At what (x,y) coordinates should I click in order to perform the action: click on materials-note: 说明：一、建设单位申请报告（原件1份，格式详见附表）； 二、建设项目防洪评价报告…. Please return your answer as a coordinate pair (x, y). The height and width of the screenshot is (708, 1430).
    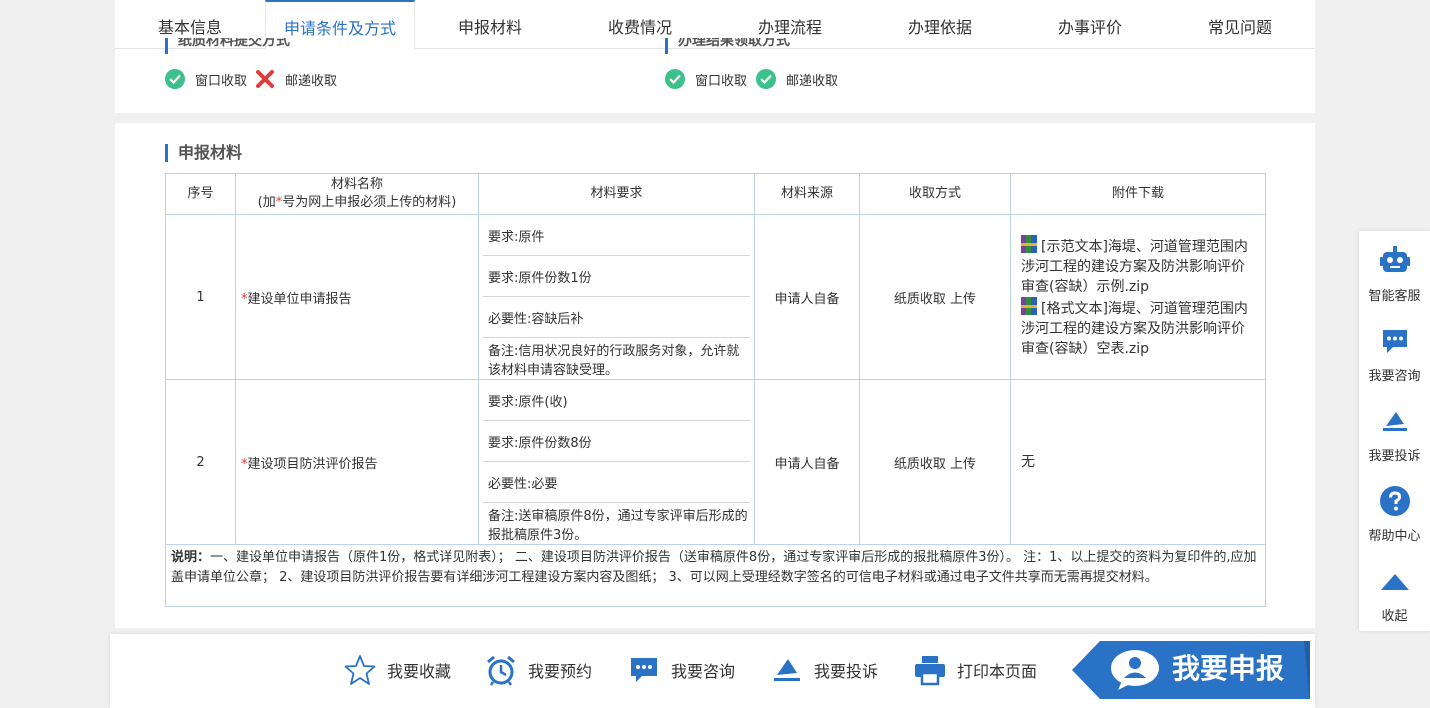
    Looking at the image, I should click on (715, 575).